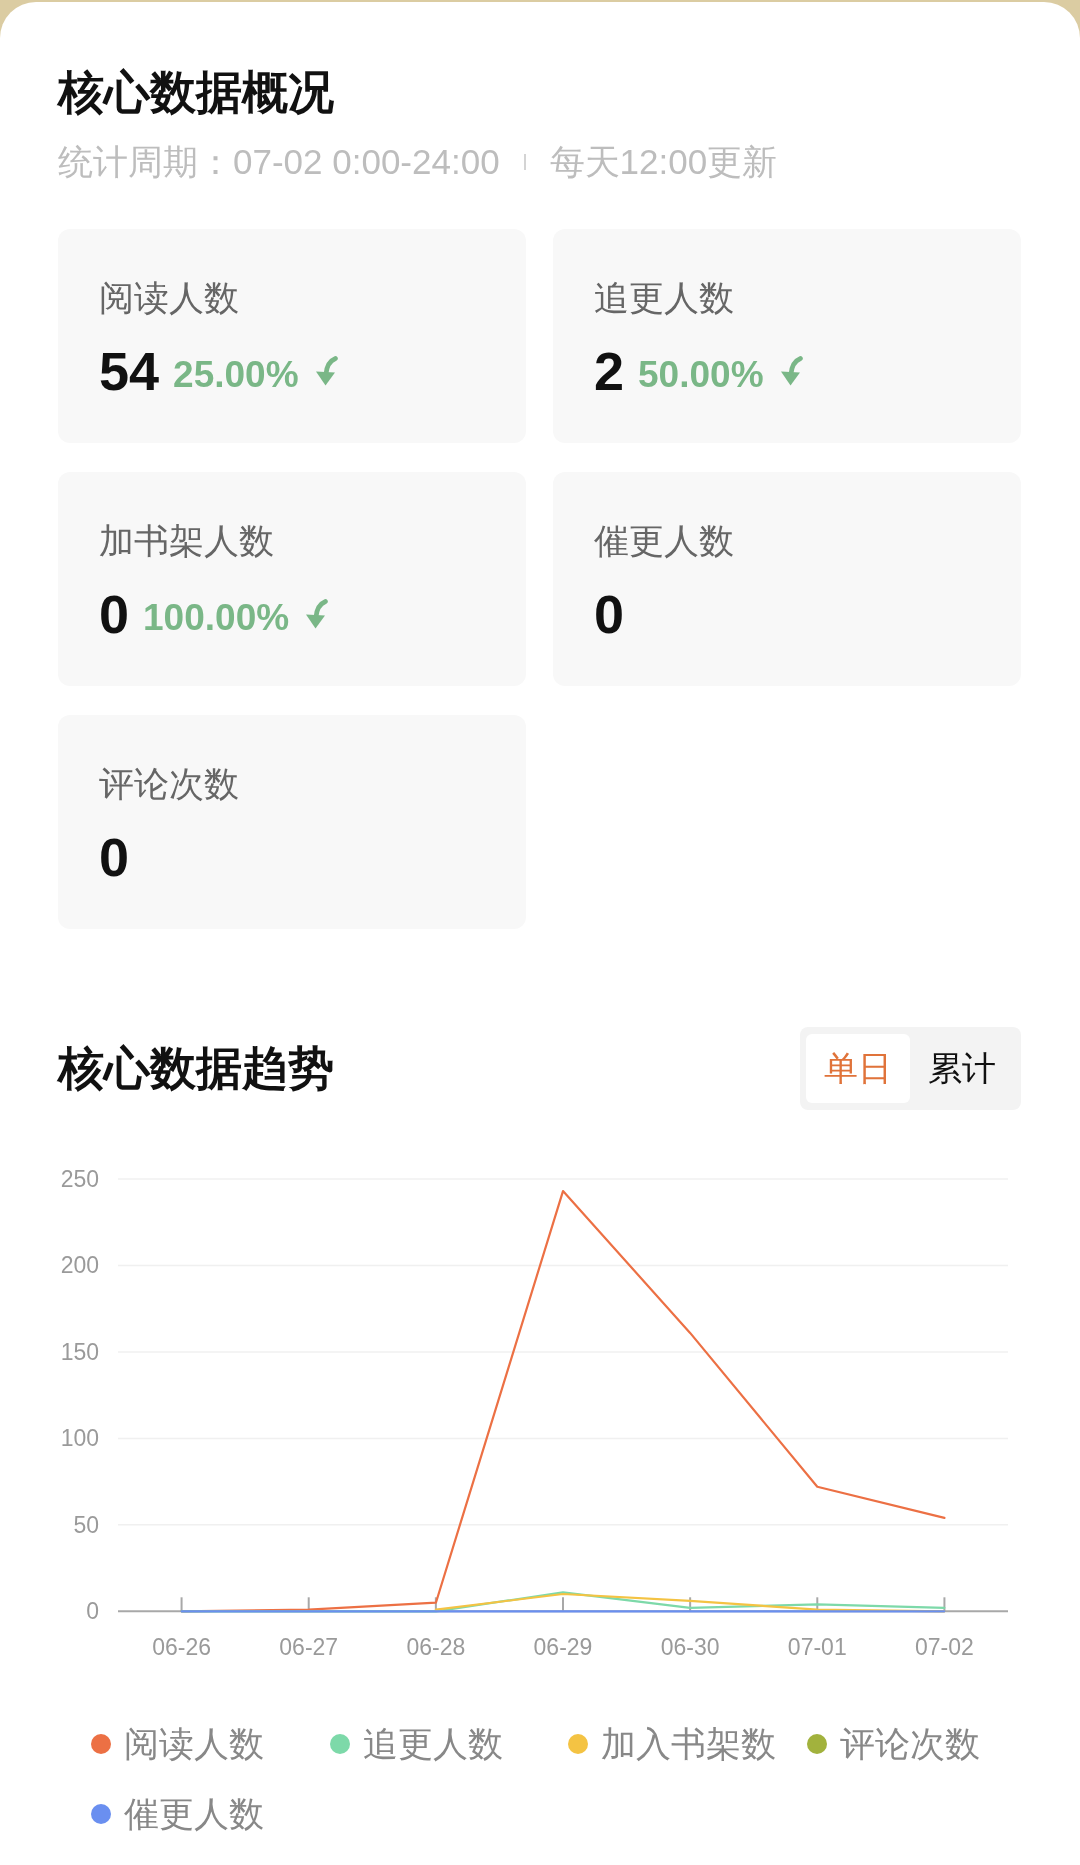  I want to click on axis-label: 200, so click(79, 1265).